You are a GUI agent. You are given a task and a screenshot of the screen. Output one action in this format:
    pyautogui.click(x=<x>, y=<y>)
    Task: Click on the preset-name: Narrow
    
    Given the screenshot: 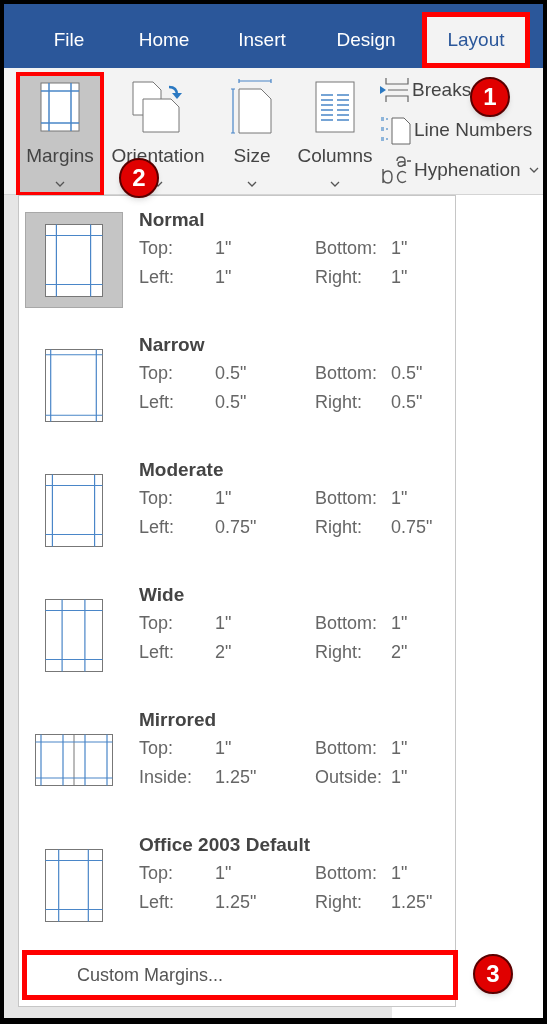 What is the action you would take?
    pyautogui.click(x=172, y=345)
    